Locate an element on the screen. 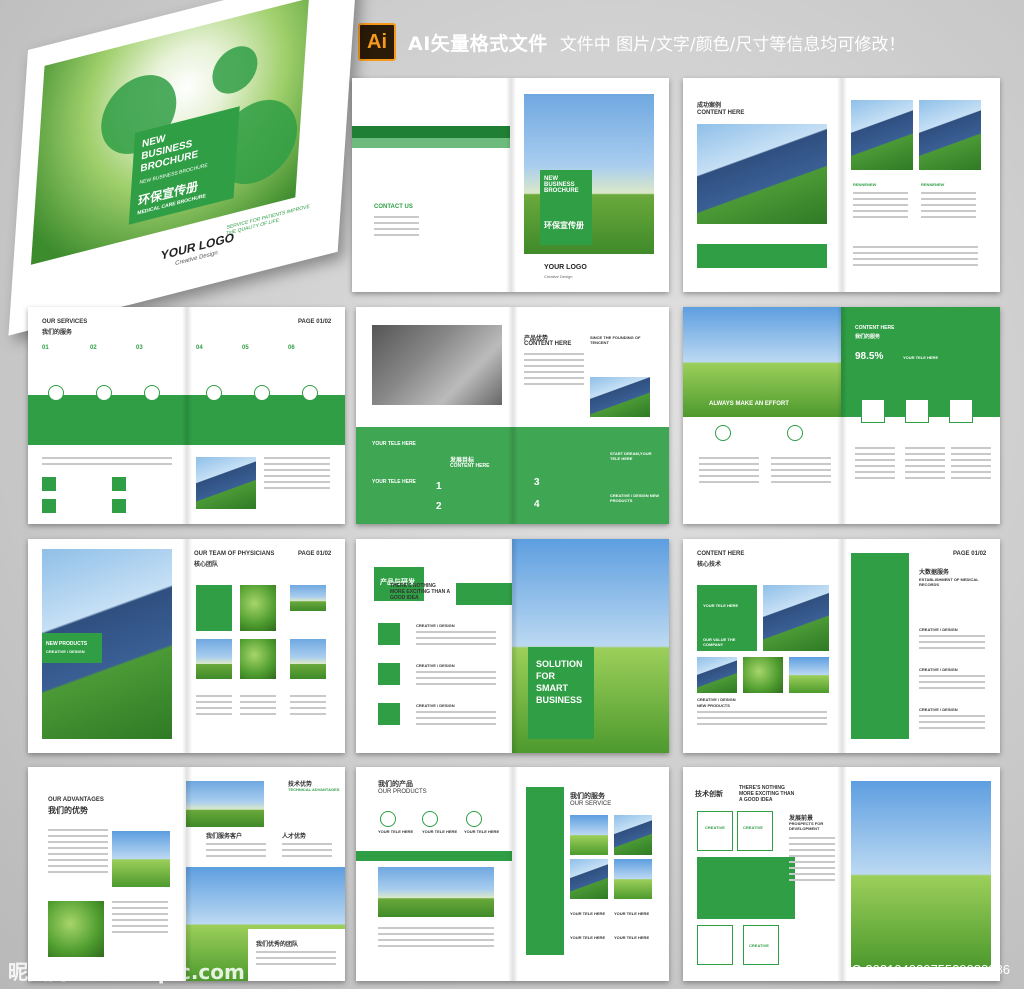 The height and width of the screenshot is (989, 1024). service-list-icon is located at coordinates (49, 484).